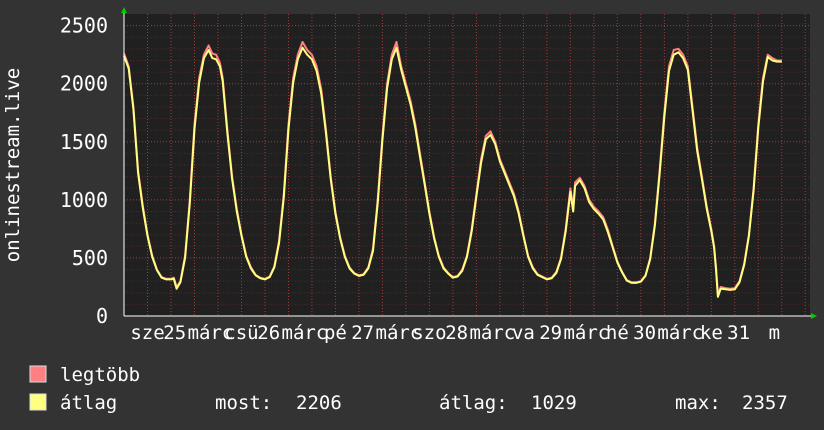  I want to click on x-tick-label: ke, so click(711, 333).